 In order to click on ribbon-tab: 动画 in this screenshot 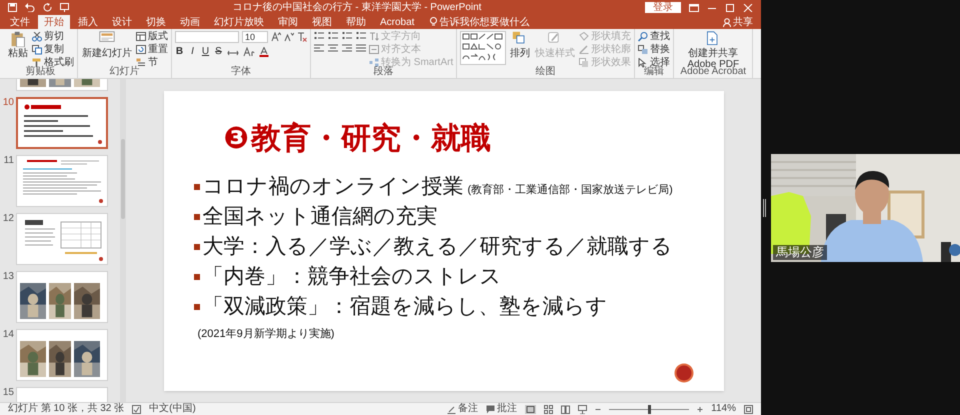, I will do `click(190, 22)`.